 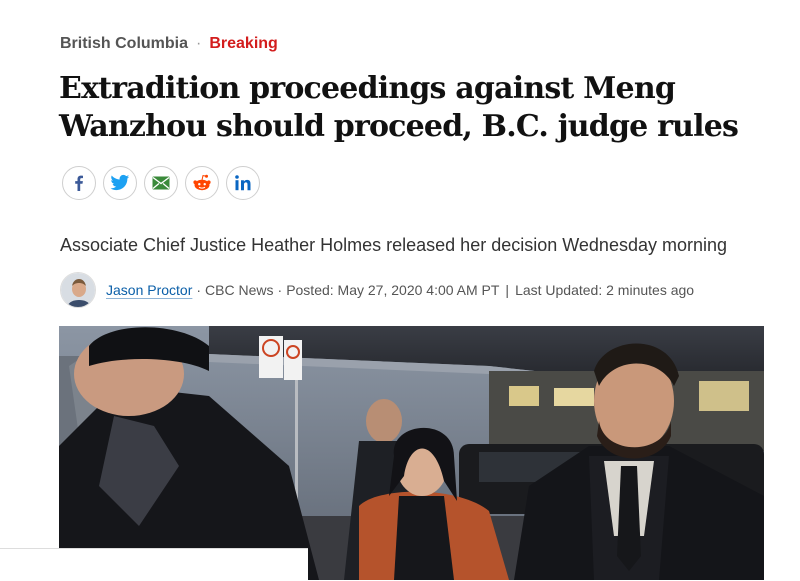 I want to click on facebook-icon, so click(x=79, y=183).